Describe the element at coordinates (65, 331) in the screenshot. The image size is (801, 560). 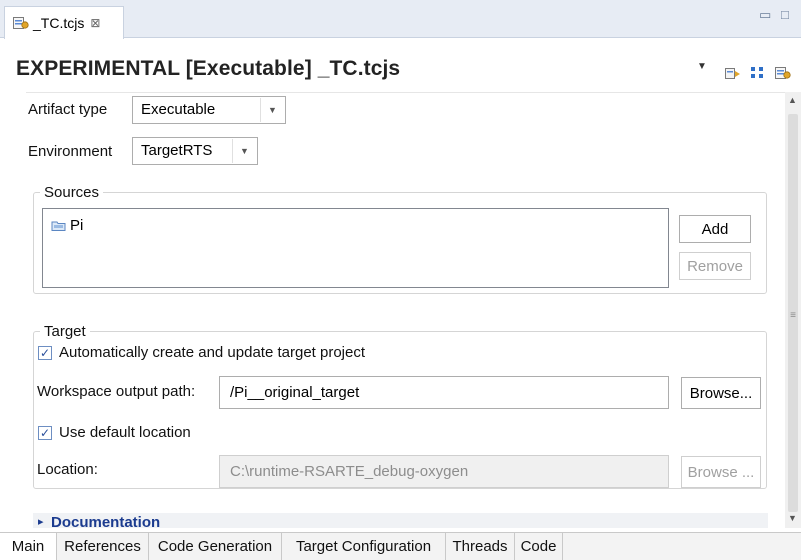
I see `target-title: Target` at that location.